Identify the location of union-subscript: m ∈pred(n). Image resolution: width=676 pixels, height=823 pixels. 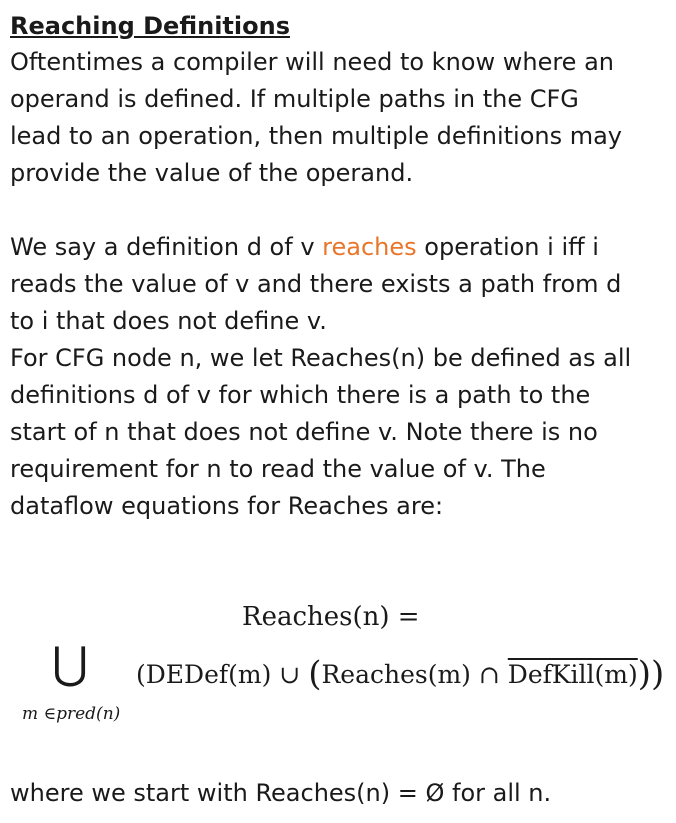
(71, 714).